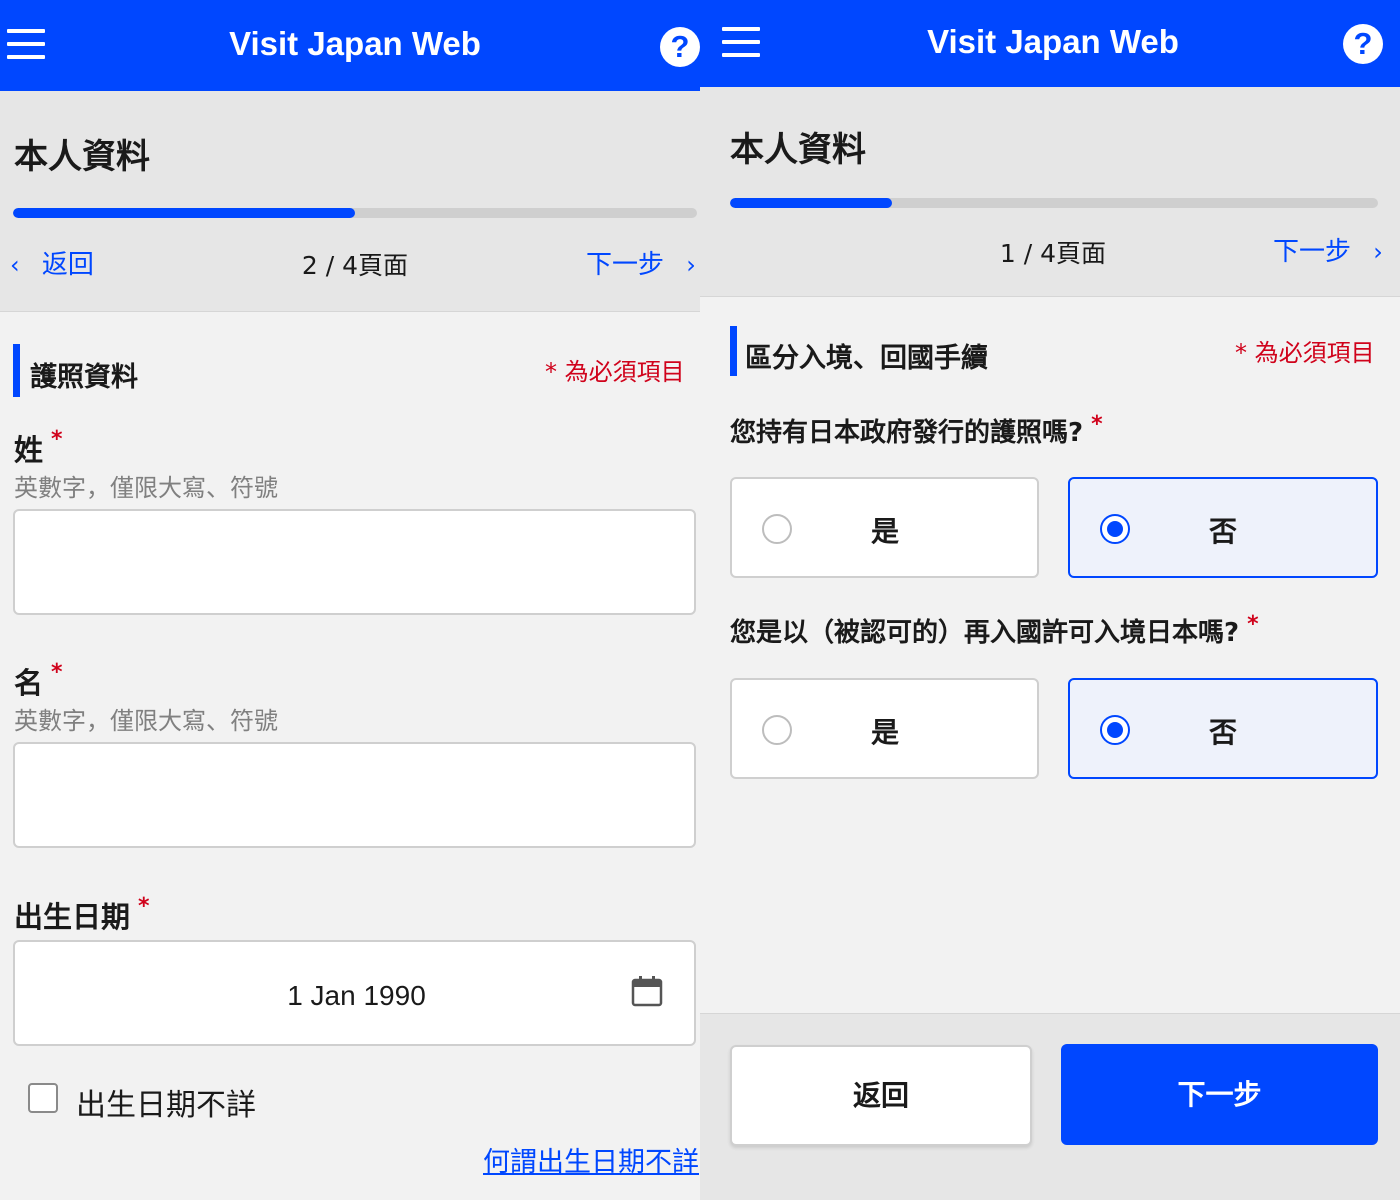 This screenshot has width=1400, height=1200. I want to click on surname-label-text: 姓, so click(29, 450).